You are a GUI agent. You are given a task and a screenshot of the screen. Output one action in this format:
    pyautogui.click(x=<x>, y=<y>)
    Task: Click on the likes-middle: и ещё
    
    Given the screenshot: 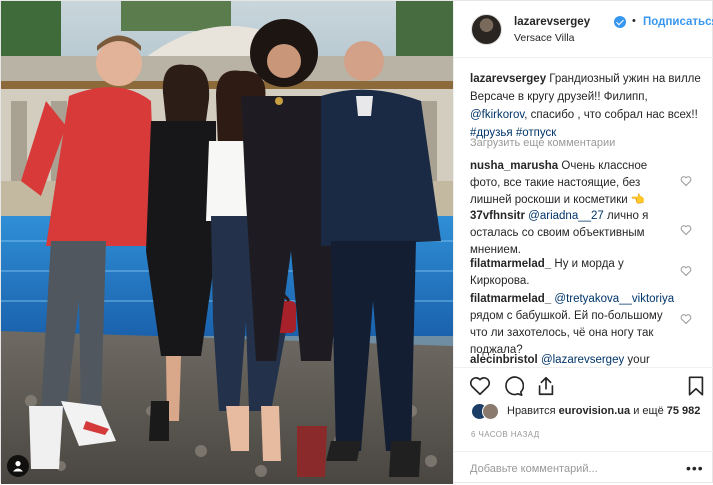 What is the action you would take?
    pyautogui.click(x=648, y=411)
    